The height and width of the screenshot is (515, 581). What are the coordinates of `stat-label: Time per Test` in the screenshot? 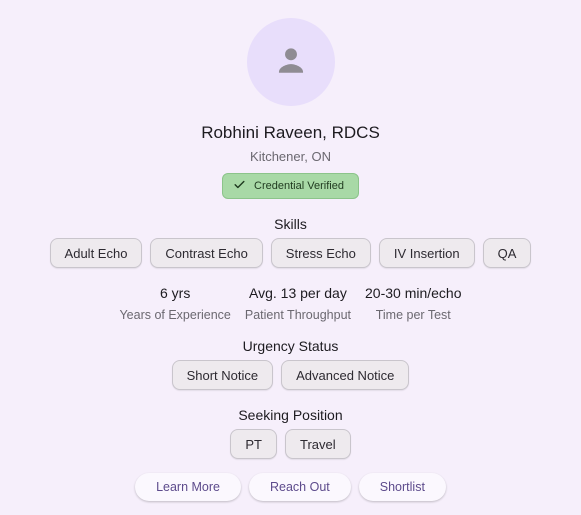 It's located at (413, 315).